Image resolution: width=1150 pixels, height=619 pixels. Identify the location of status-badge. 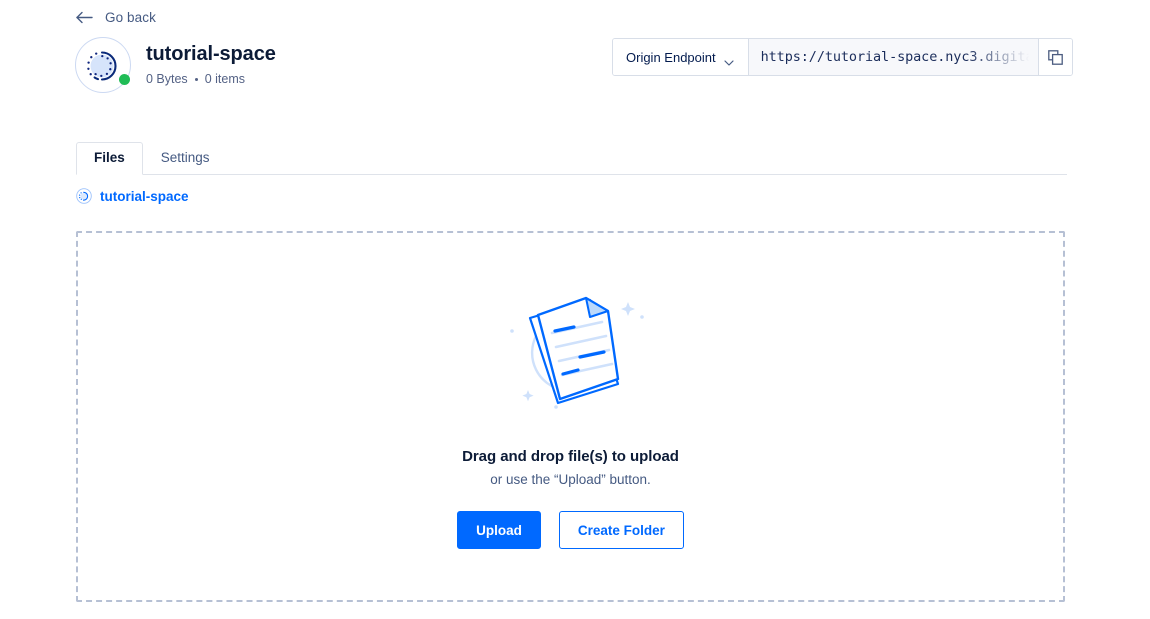
(124, 79).